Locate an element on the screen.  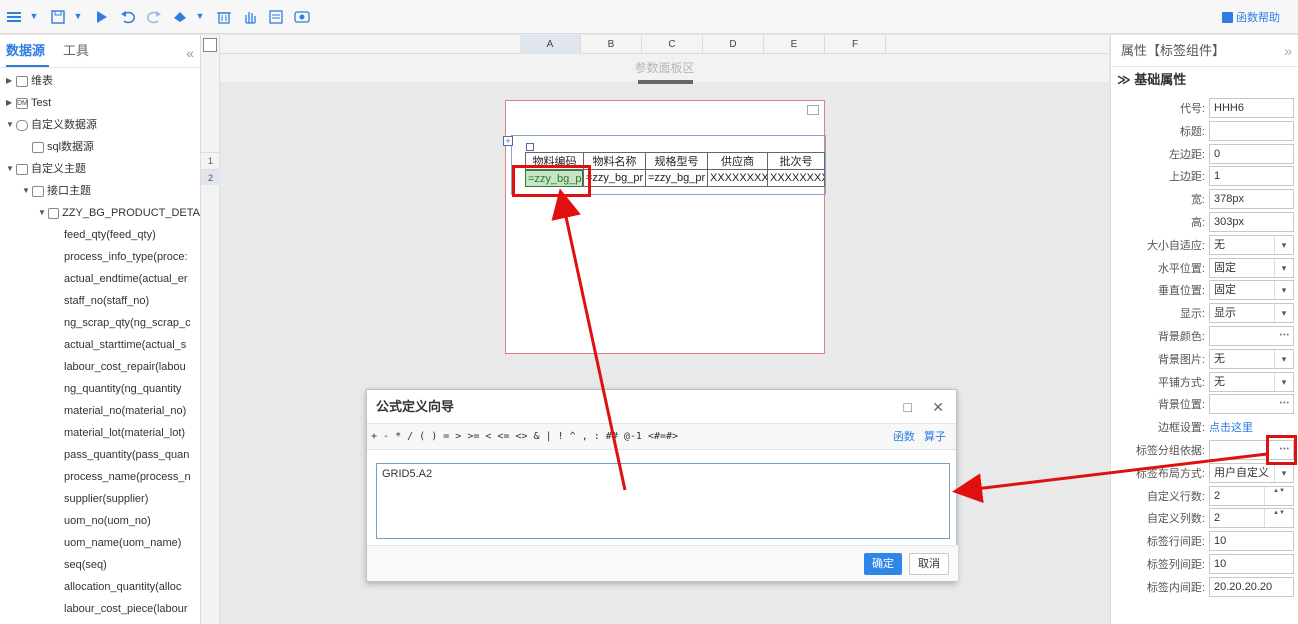
tree-item: process_name(process_n is located at coordinates (100, 477).